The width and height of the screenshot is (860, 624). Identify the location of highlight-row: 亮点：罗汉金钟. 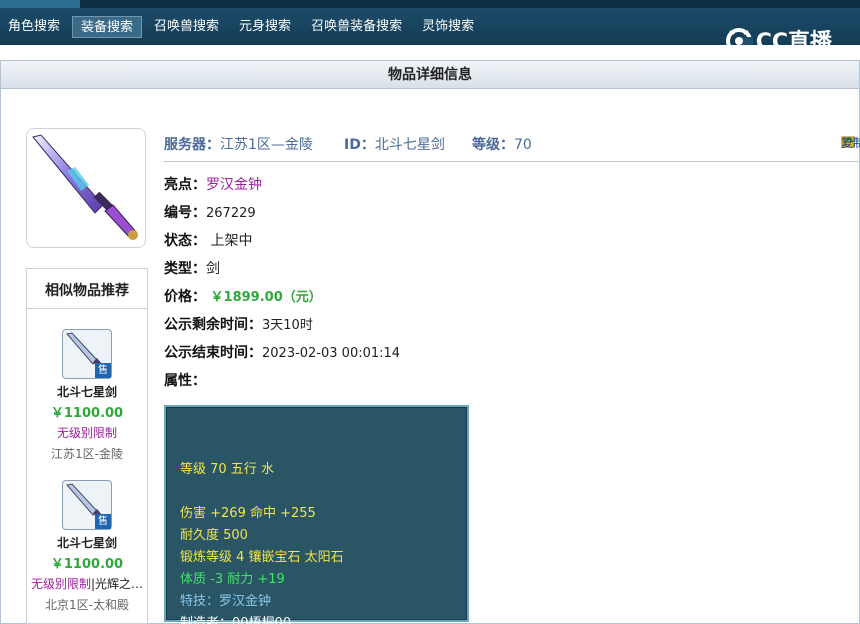
(213, 185).